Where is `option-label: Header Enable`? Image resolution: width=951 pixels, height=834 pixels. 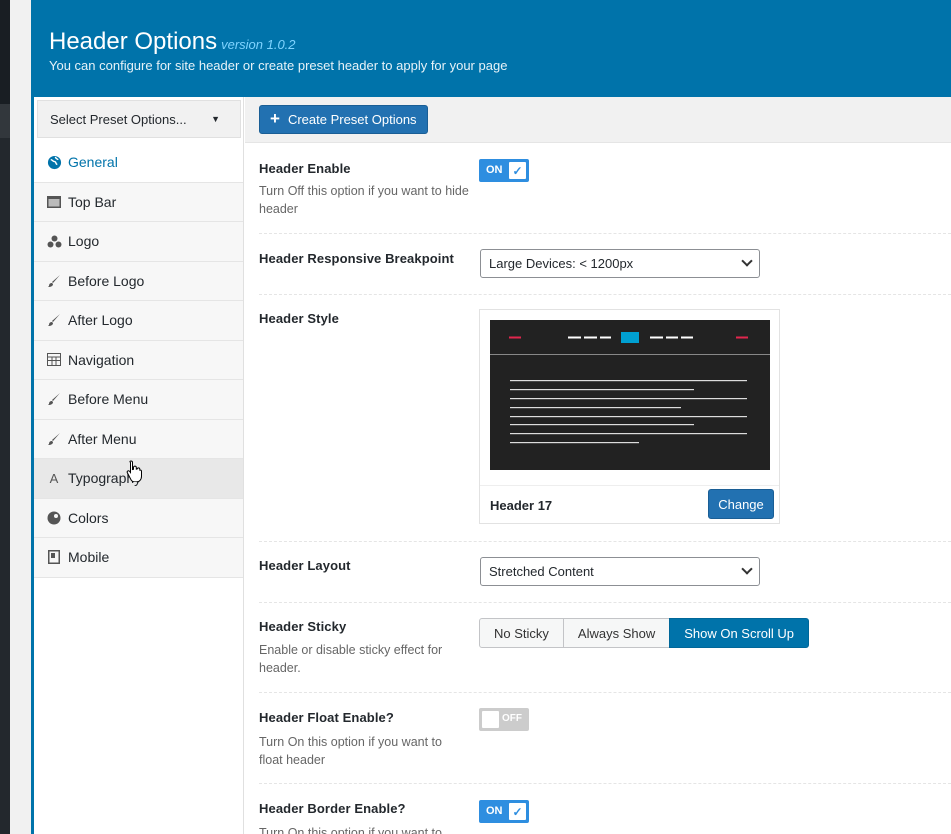
option-label: Header Enable is located at coordinates (305, 168).